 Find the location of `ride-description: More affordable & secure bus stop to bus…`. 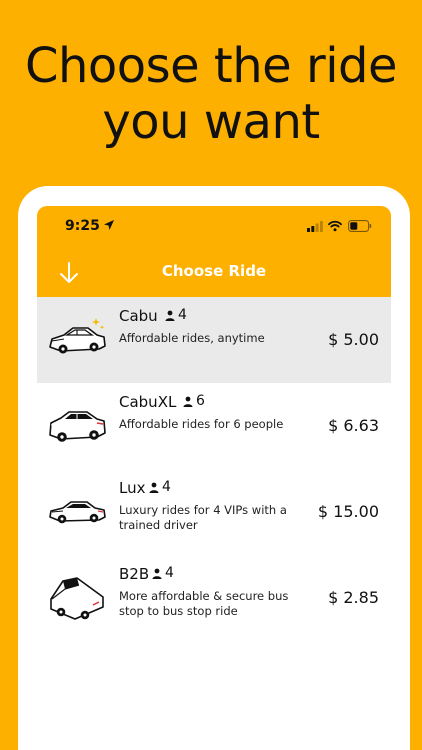

ride-description: More affordable & secure bus stop to bus… is located at coordinates (204, 603).